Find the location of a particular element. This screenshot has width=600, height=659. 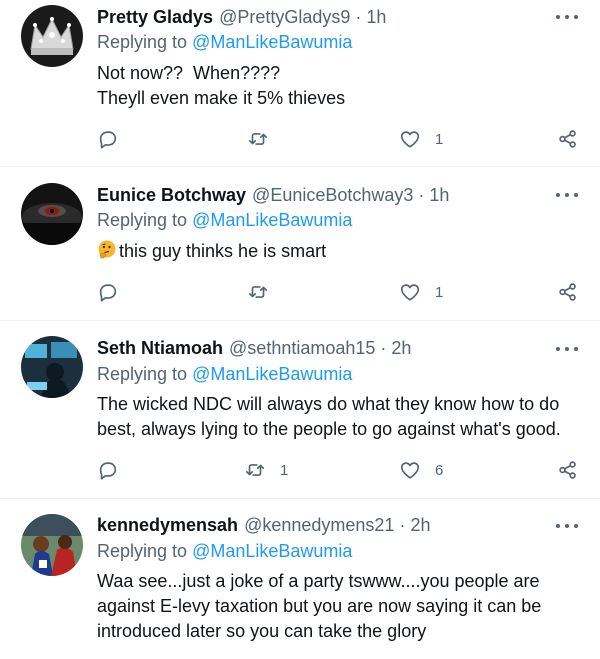

thinking-face-emoji-icon is located at coordinates (107, 249).